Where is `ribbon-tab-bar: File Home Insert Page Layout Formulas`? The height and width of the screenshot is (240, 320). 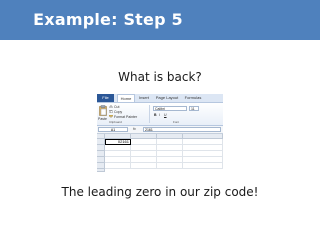 ribbon-tab-bar: File Home Insert Page Layout Formulas is located at coordinates (160, 98).